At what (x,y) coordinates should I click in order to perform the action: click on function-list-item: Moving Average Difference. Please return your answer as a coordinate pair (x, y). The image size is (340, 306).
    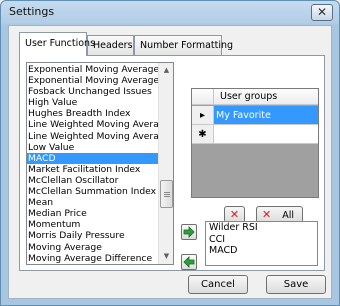
    Looking at the image, I should click on (92, 258).